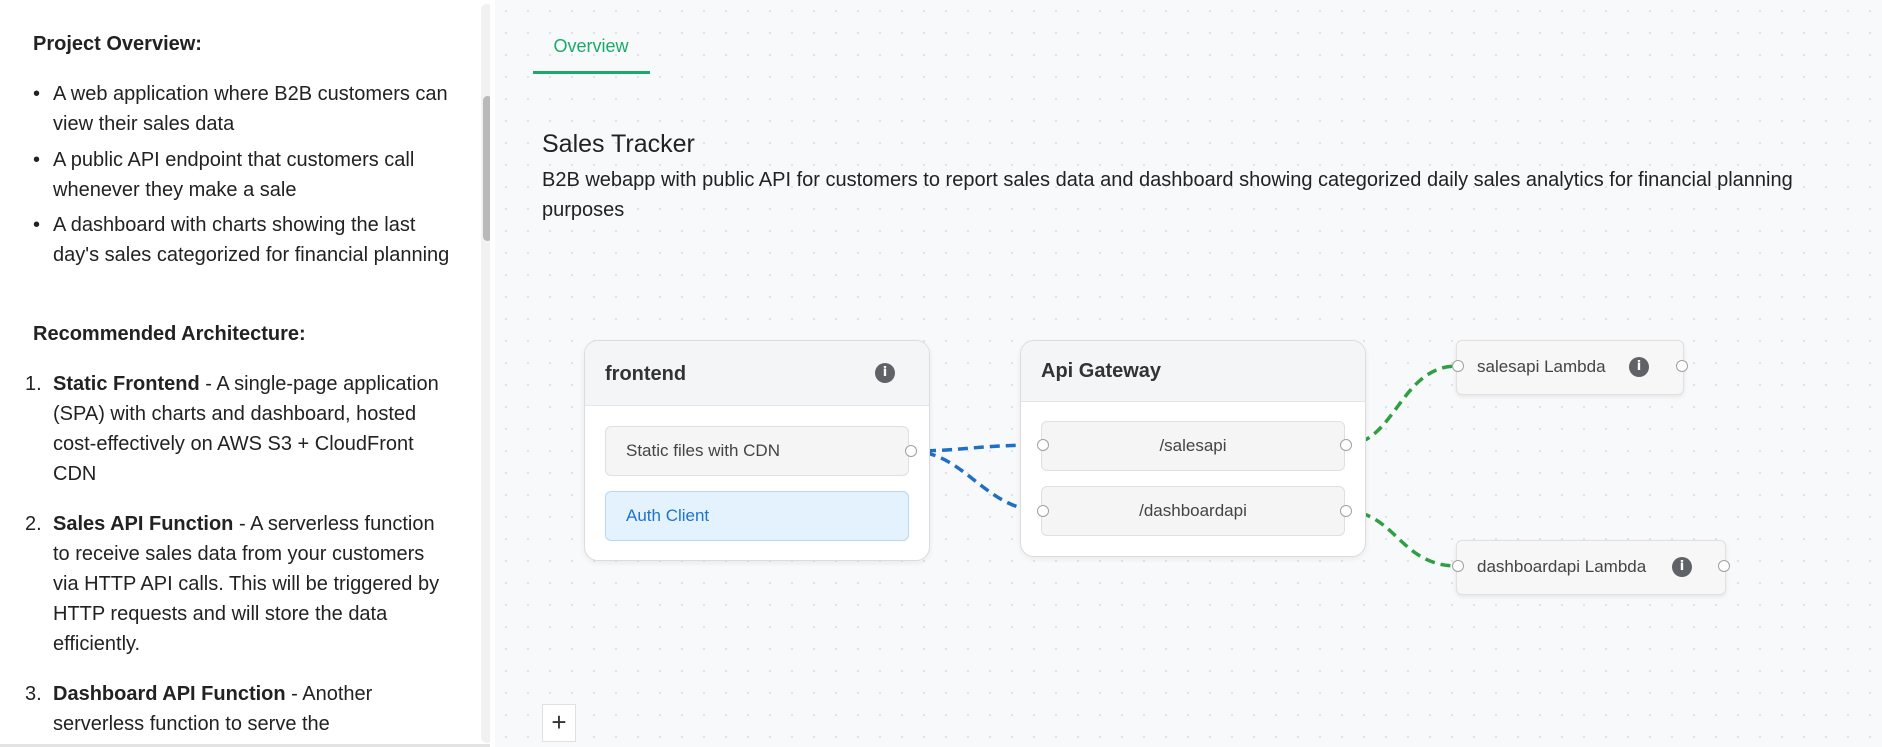 Image resolution: width=1882 pixels, height=747 pixels. I want to click on lambda-label: dashboardapi Lambda, so click(1562, 566).